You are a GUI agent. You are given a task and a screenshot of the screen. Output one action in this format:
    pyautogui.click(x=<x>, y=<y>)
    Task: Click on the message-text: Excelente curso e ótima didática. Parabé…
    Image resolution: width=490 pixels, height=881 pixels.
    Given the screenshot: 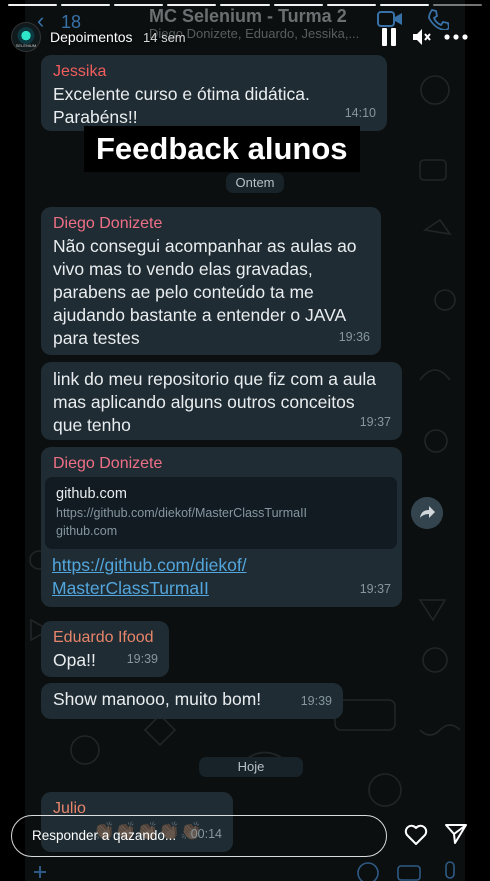 What is the action you would take?
    pyautogui.click(x=181, y=105)
    